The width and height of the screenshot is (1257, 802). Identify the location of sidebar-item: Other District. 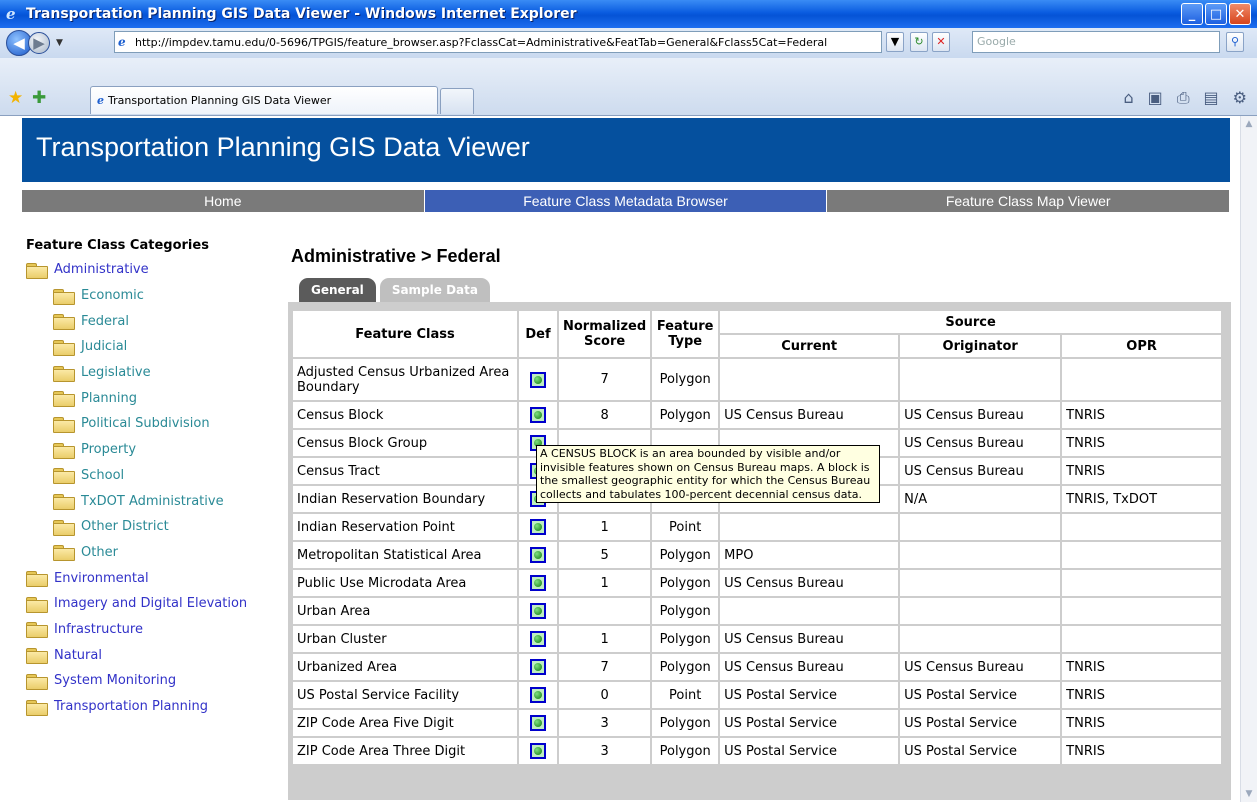
(148, 527).